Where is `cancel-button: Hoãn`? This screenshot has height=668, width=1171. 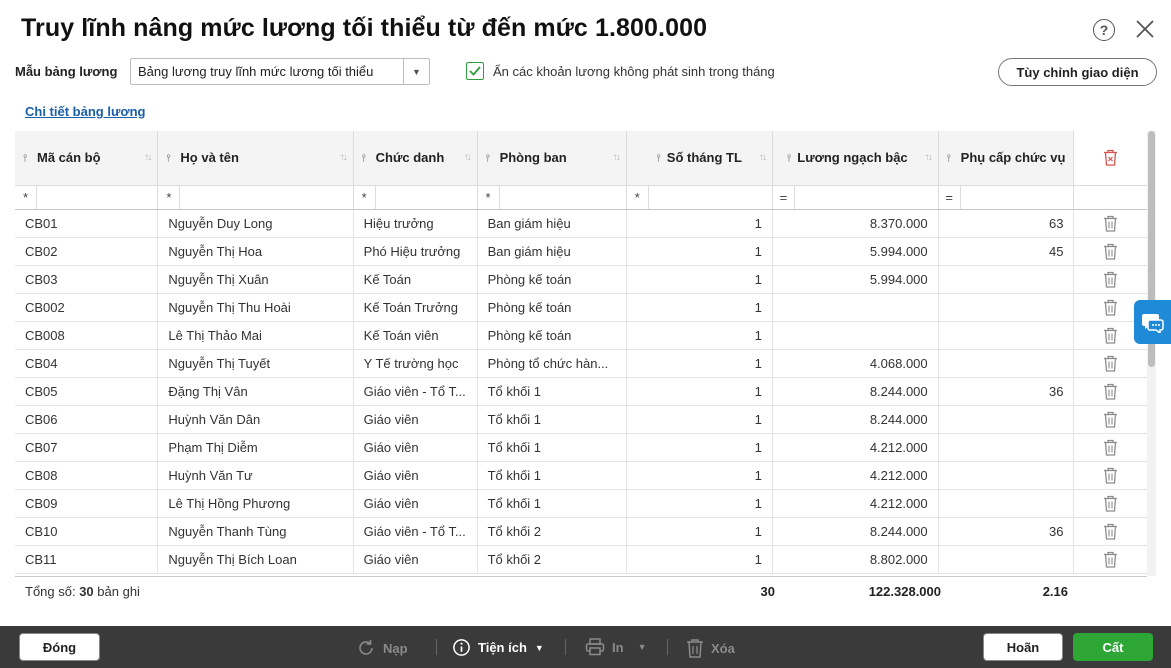
cancel-button: Hoãn is located at coordinates (1023, 647).